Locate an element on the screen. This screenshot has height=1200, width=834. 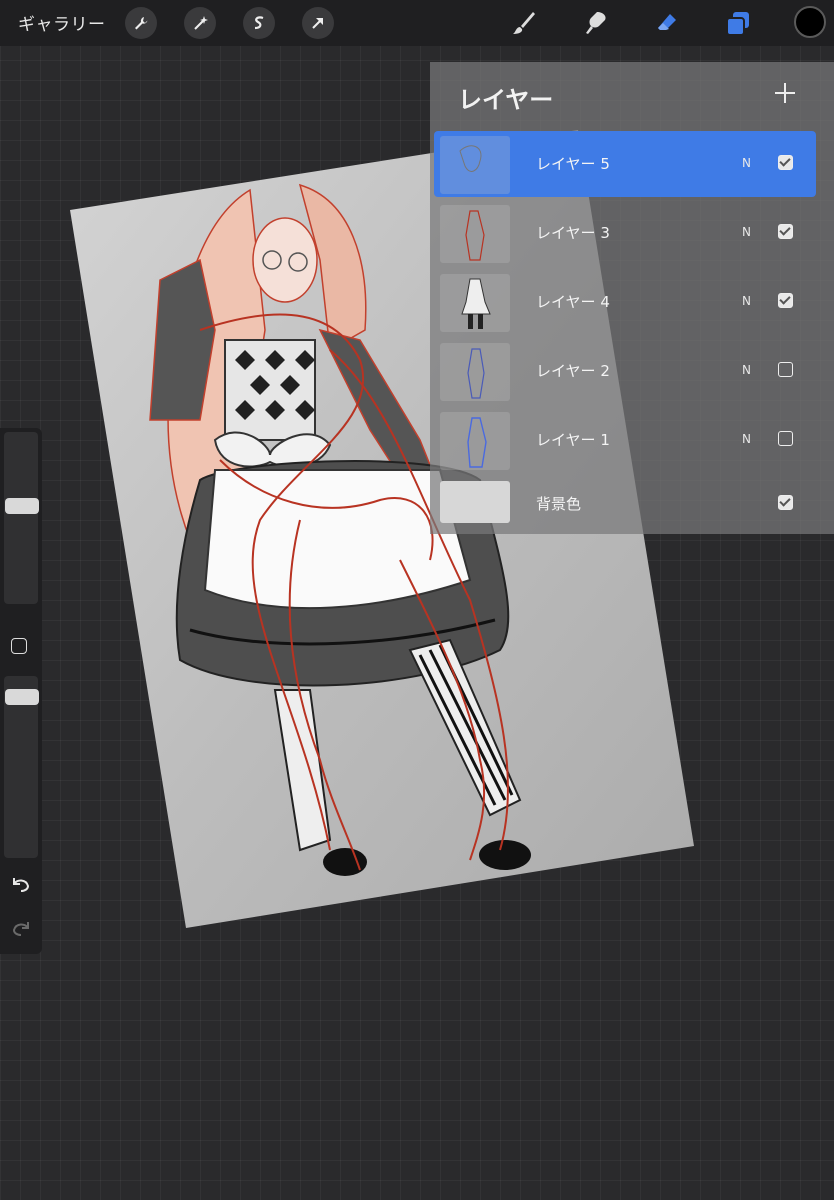
transform-arrow-icon is located at coordinates (317, 23).